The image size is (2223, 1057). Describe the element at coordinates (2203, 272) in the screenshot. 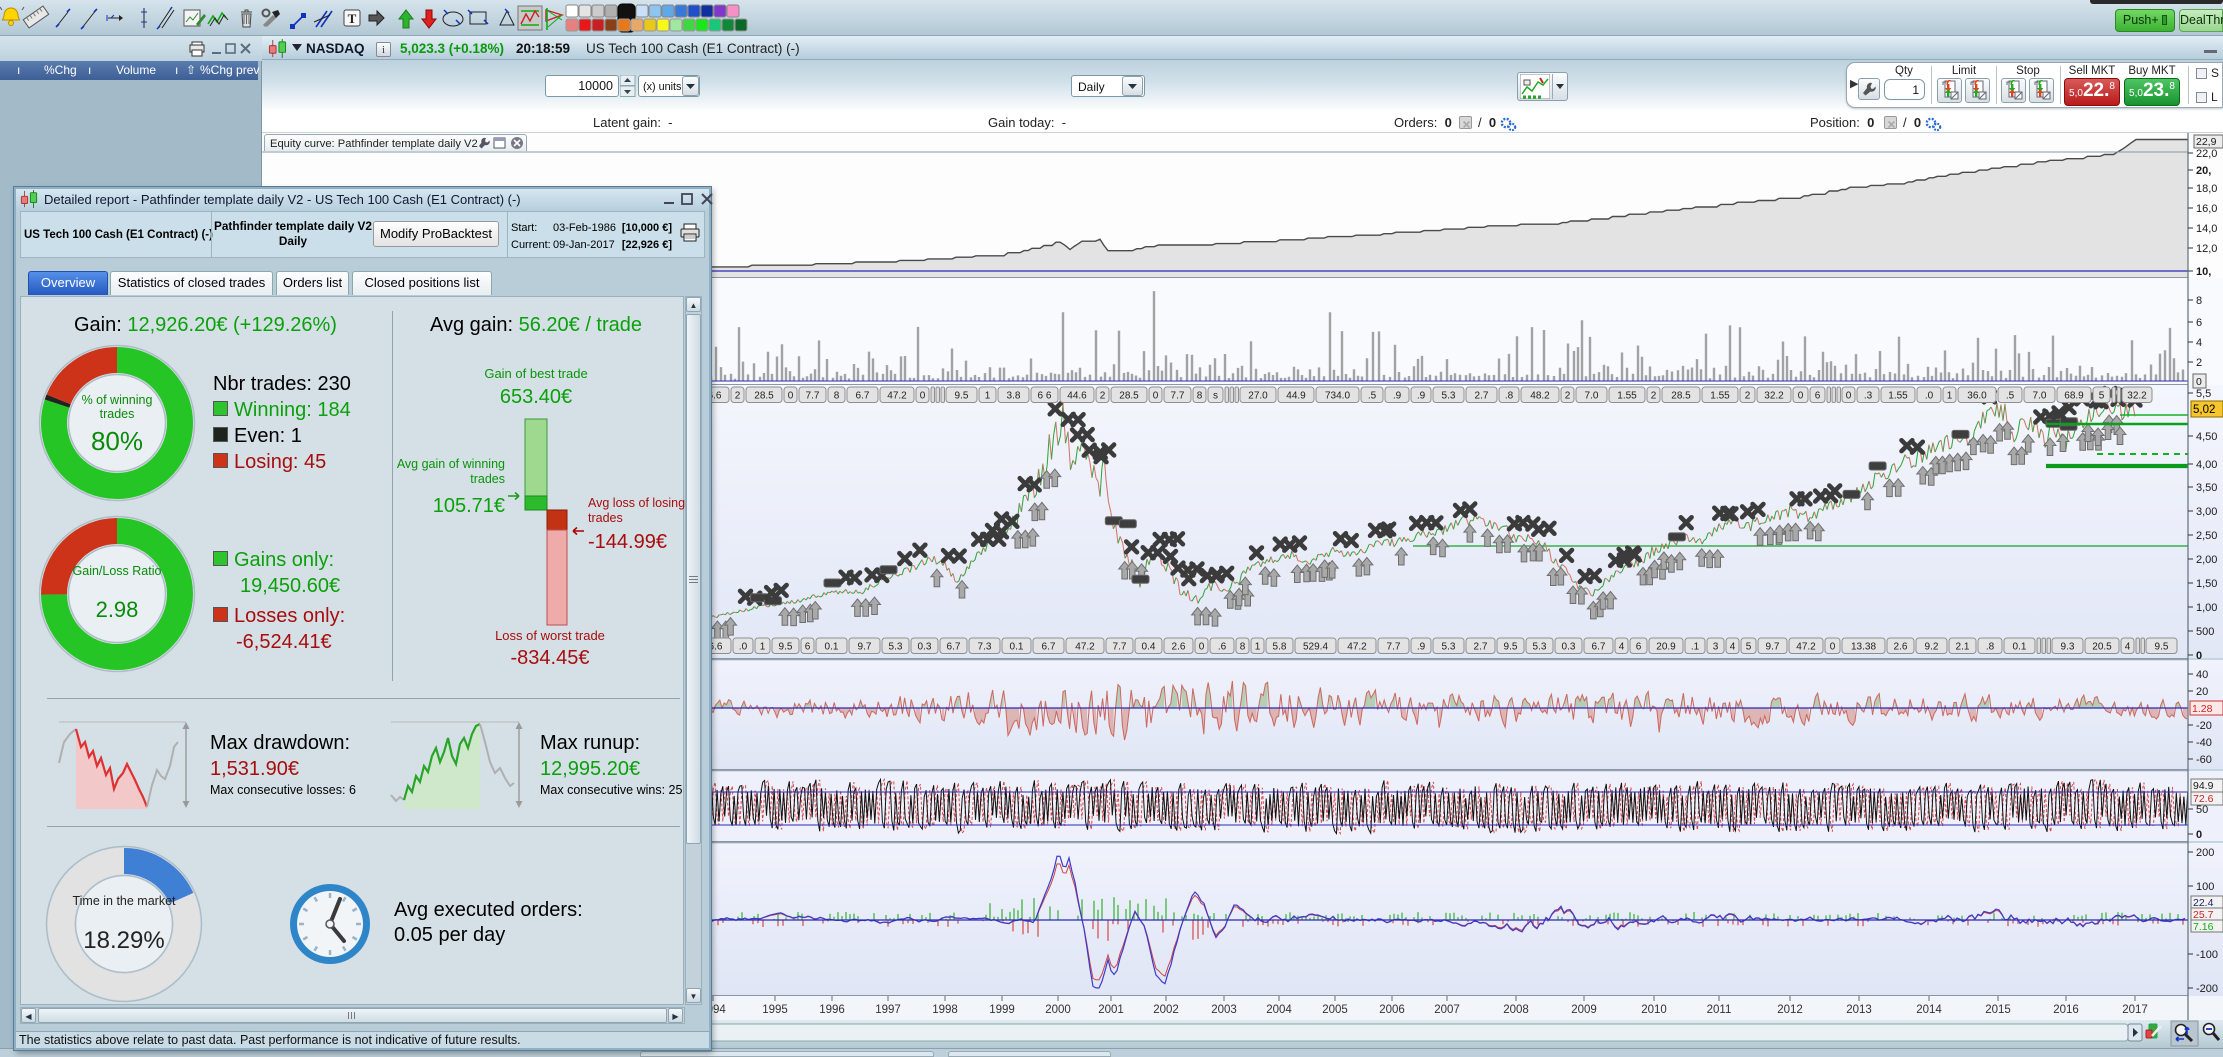

I see `svg-text: 10,` at that location.